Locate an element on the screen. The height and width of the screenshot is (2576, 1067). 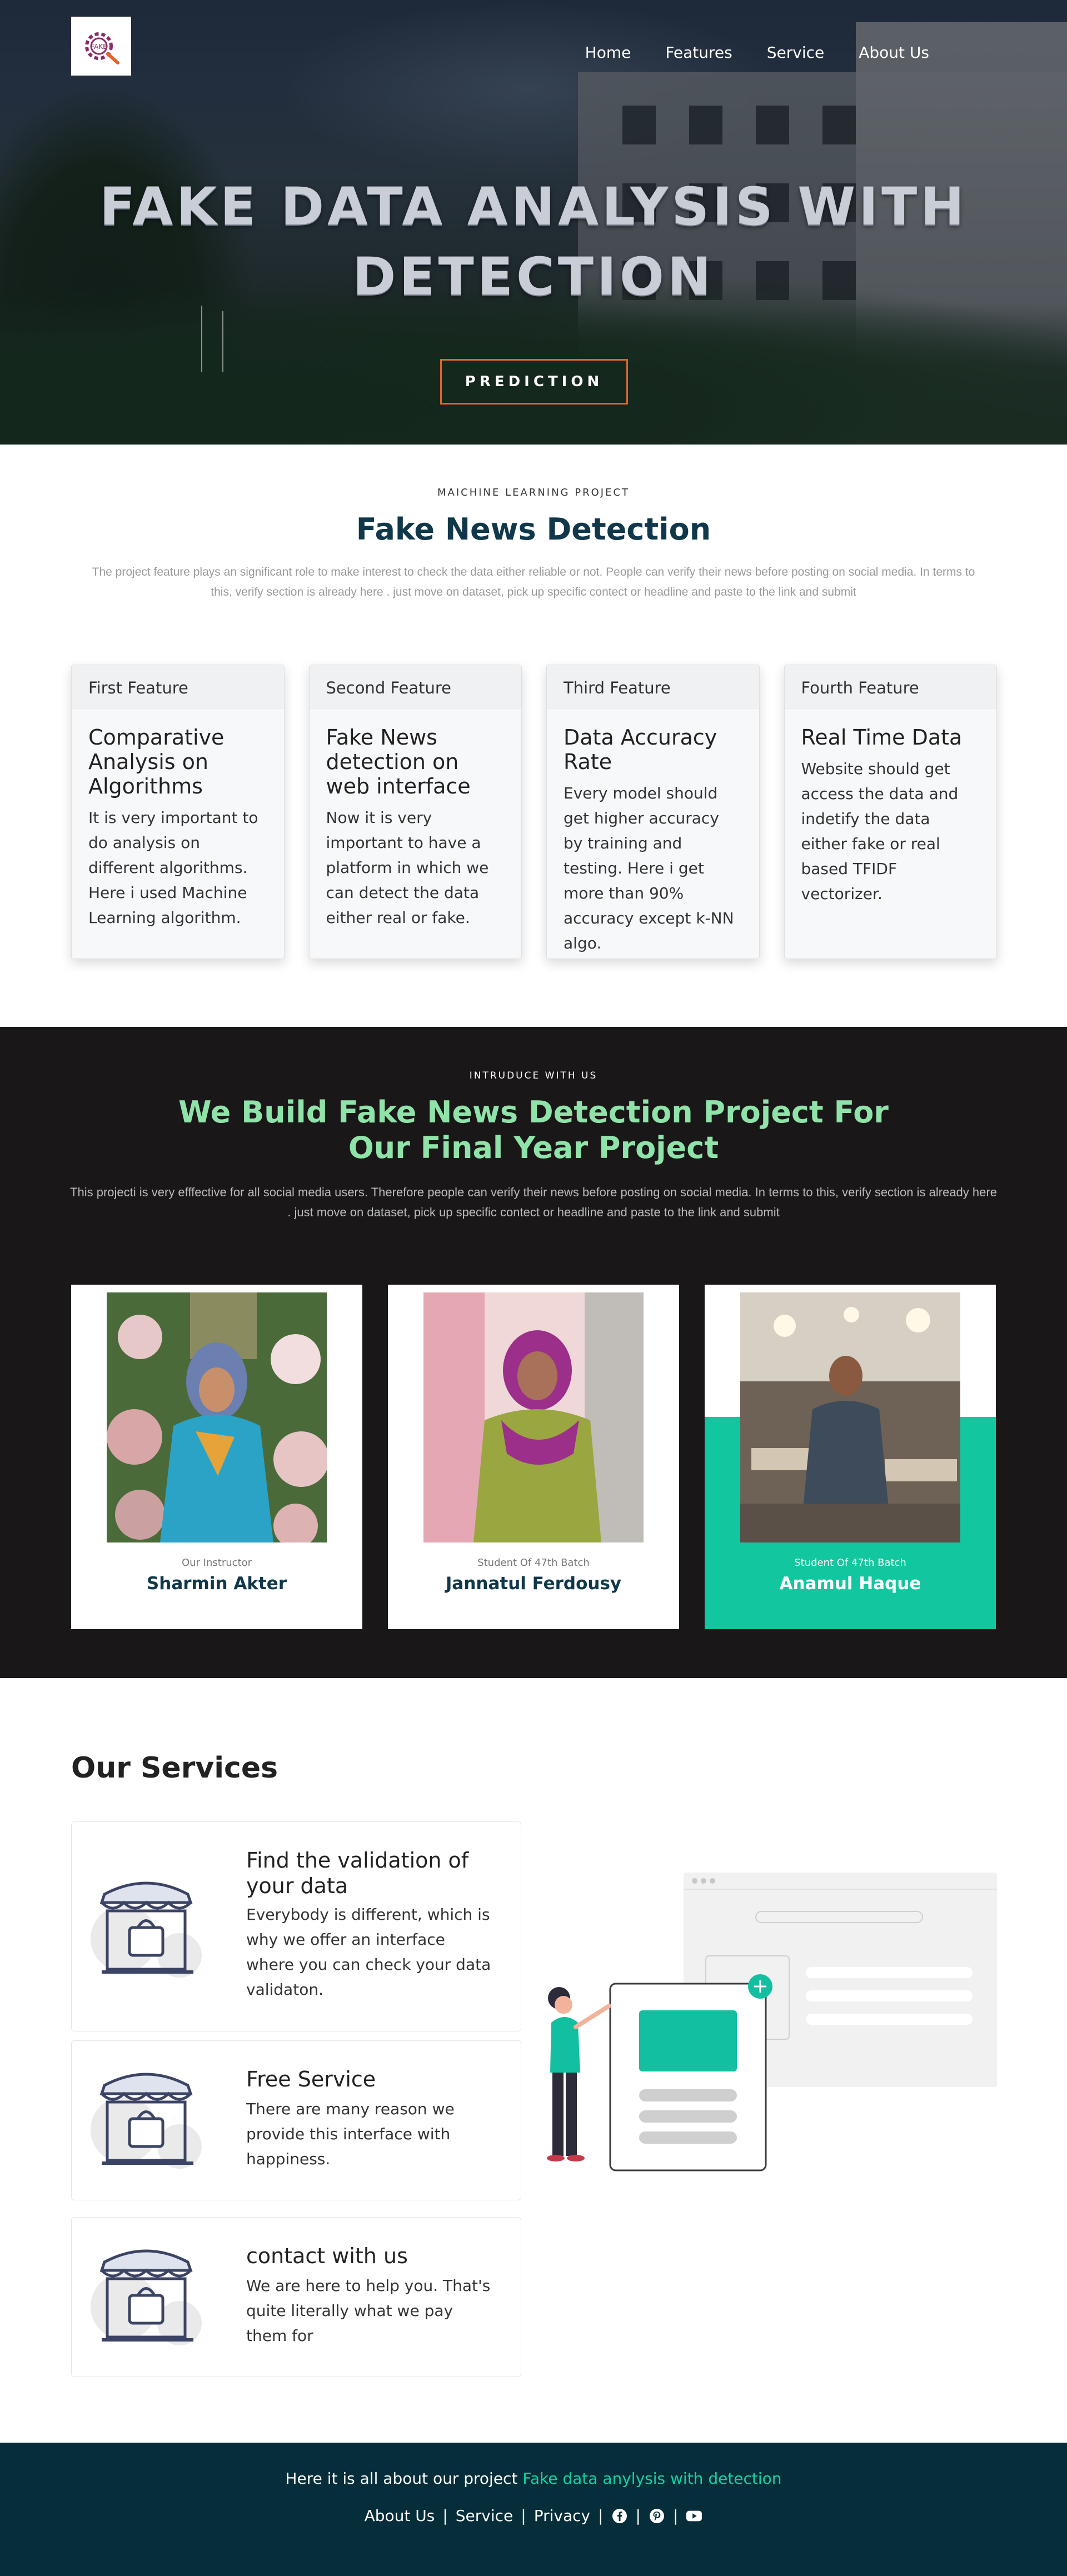
hero-title-line1: FAKE DATA ANALYSIS WITH is located at coordinates (533, 207).